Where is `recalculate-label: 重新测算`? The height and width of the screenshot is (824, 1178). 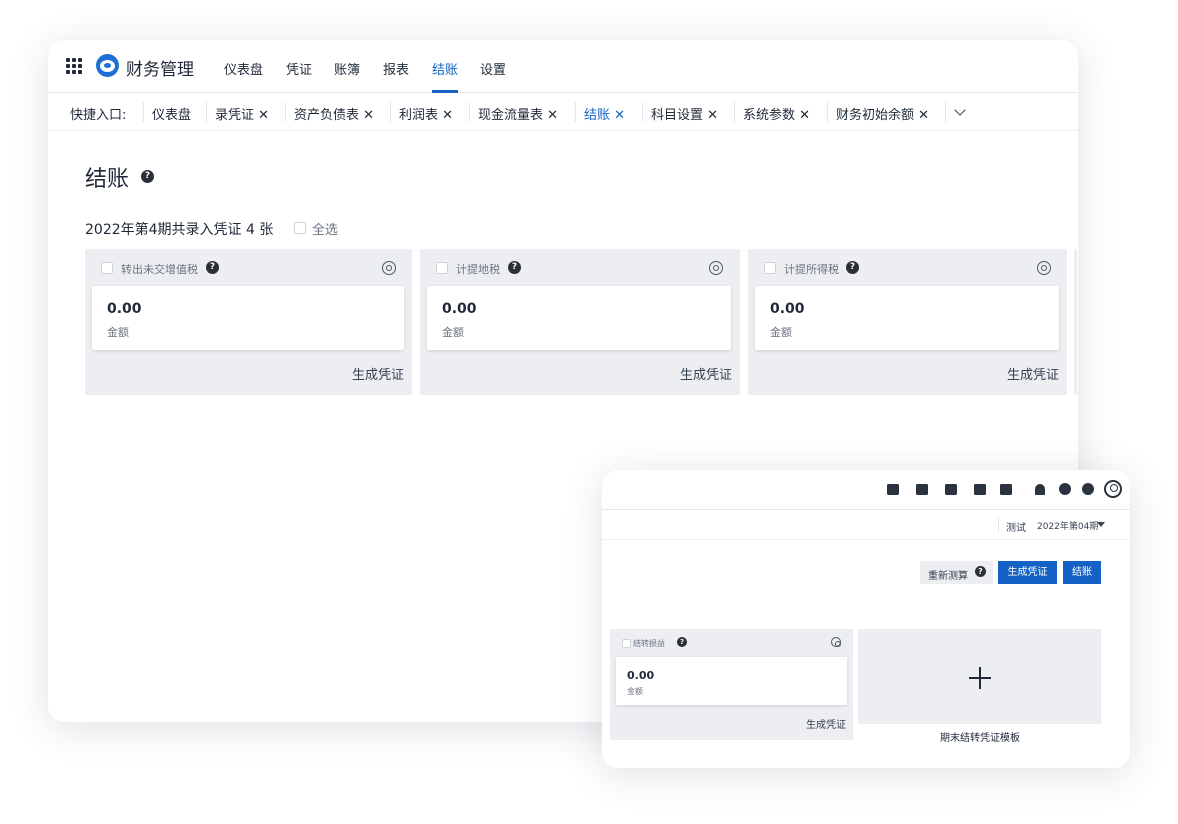
recalculate-label: 重新测算 is located at coordinates (948, 576).